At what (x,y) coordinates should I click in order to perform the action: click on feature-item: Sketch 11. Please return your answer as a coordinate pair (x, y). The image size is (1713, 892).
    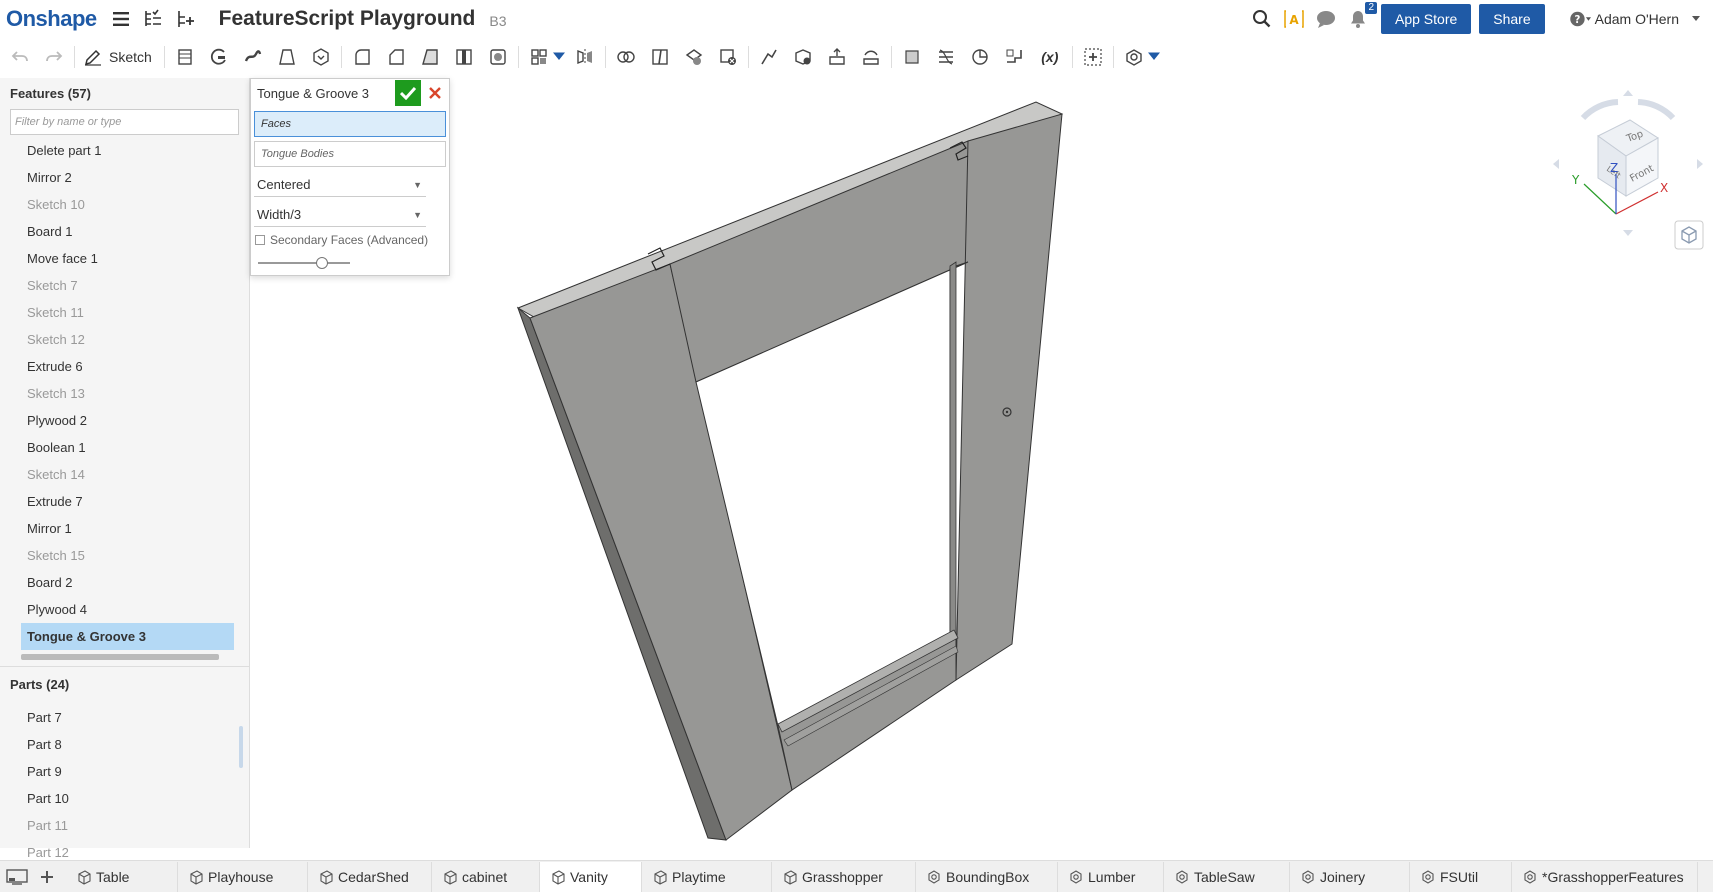
    Looking at the image, I should click on (124, 312).